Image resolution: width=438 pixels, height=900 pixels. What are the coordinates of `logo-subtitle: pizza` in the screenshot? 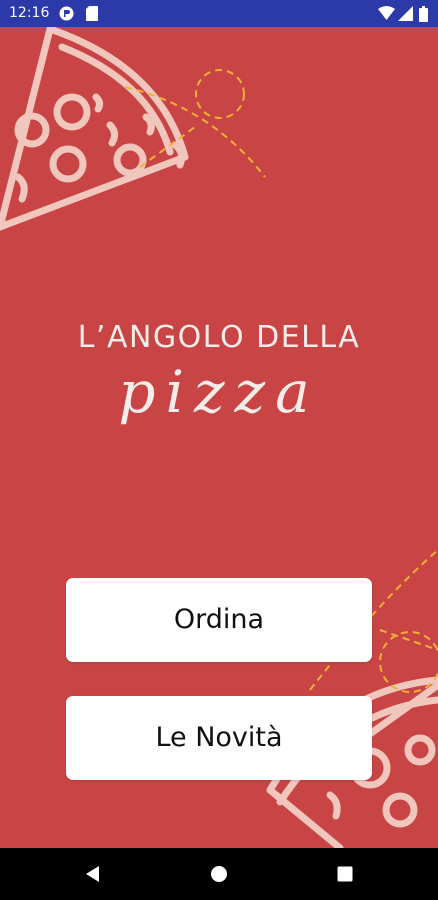 It's located at (219, 392).